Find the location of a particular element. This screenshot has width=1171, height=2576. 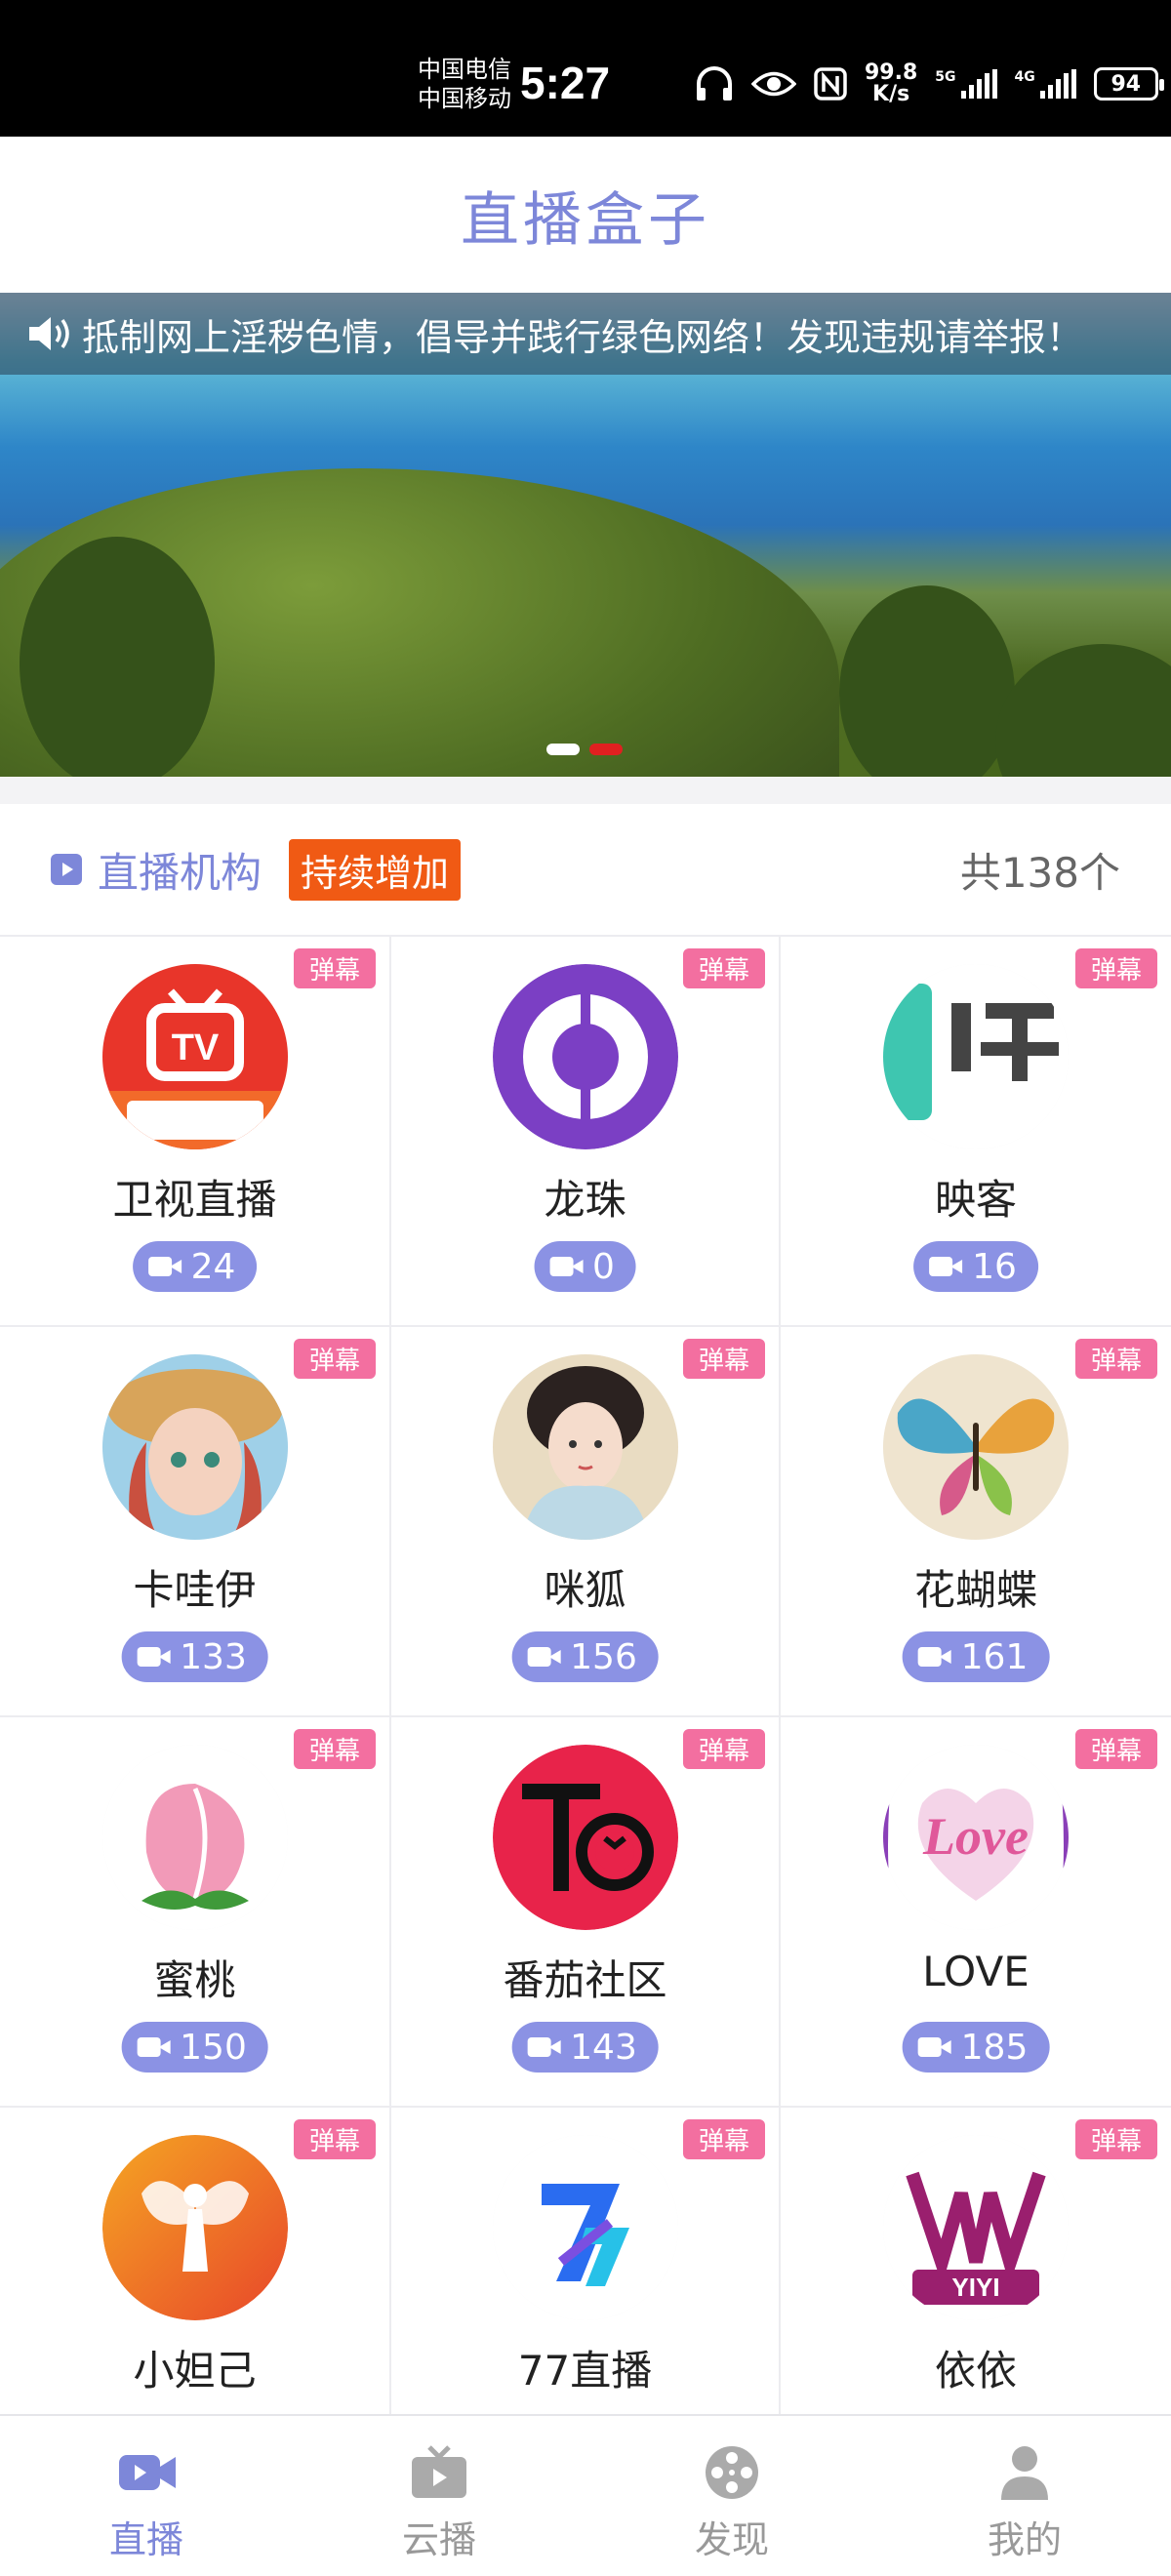

viewer-count: 185 is located at coordinates (976, 2047).